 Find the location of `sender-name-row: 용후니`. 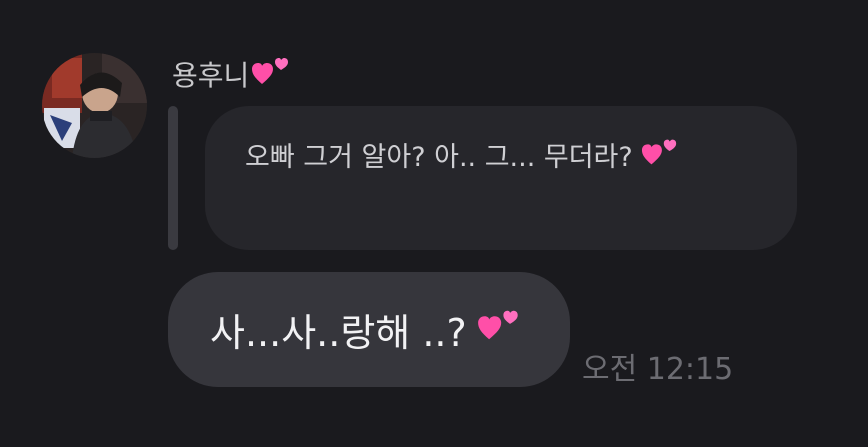

sender-name-row: 용후니 is located at coordinates (231, 74).